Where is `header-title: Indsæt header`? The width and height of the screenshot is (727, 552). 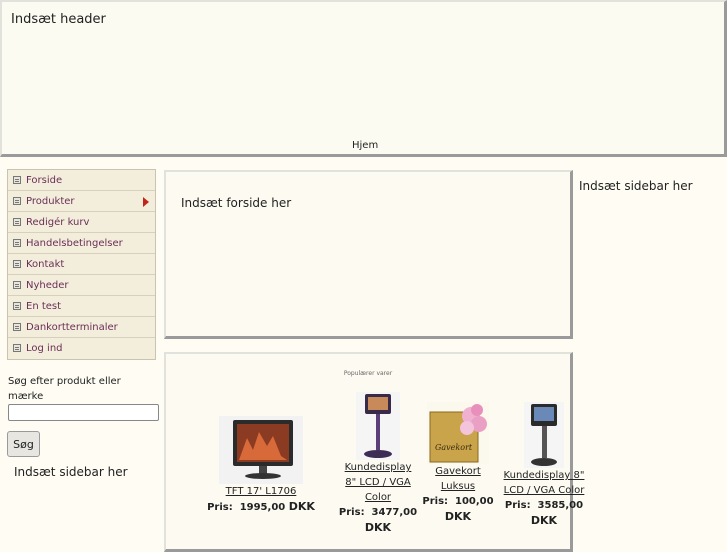 header-title: Indsæt header is located at coordinates (58, 19).